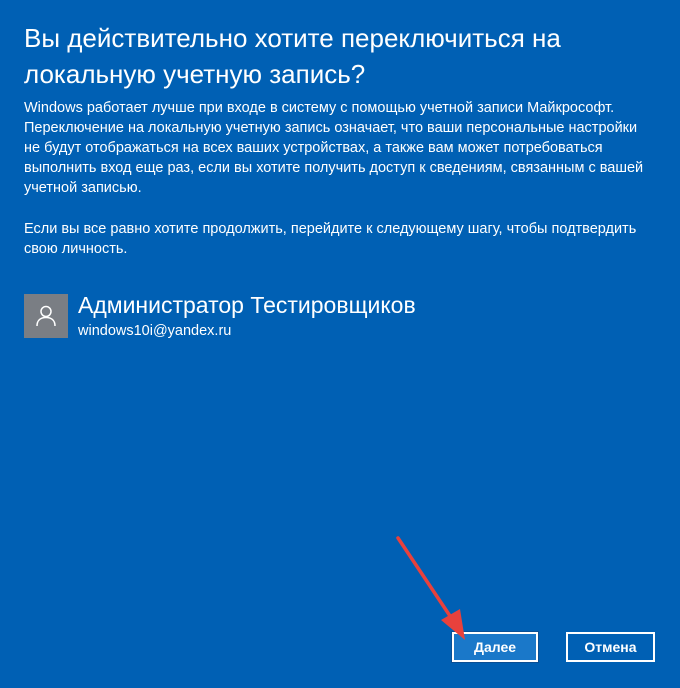  What do you see at coordinates (247, 305) in the screenshot?
I see `account-name: Администратор Тестировщиков` at bounding box center [247, 305].